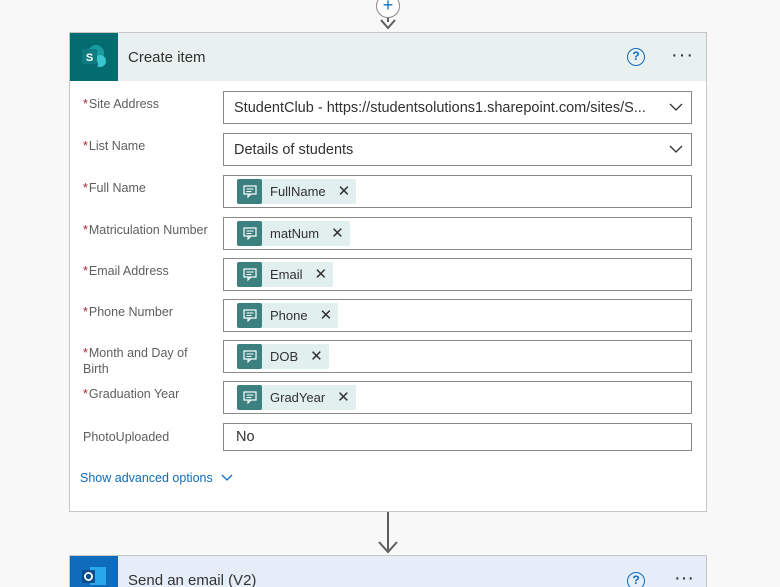 Image resolution: width=780 pixels, height=587 pixels. I want to click on dynamic-content-token: Phone ✕, so click(288, 315).